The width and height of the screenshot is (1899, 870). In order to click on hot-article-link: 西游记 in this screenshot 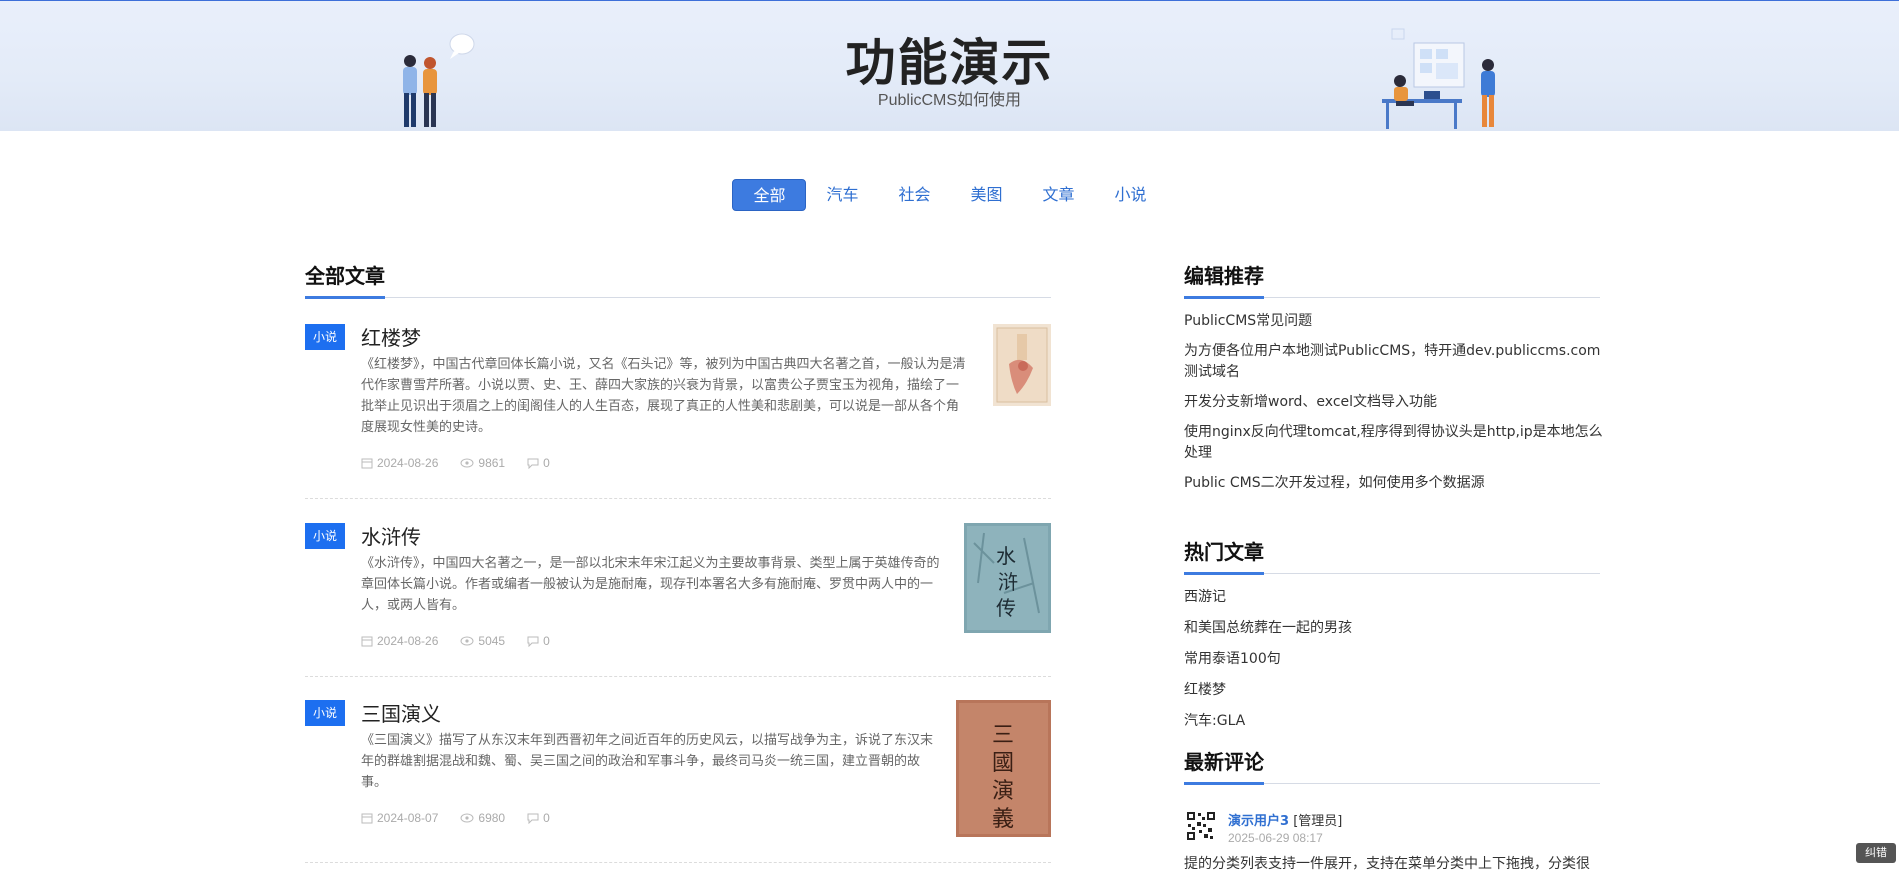, I will do `click(1394, 597)`.